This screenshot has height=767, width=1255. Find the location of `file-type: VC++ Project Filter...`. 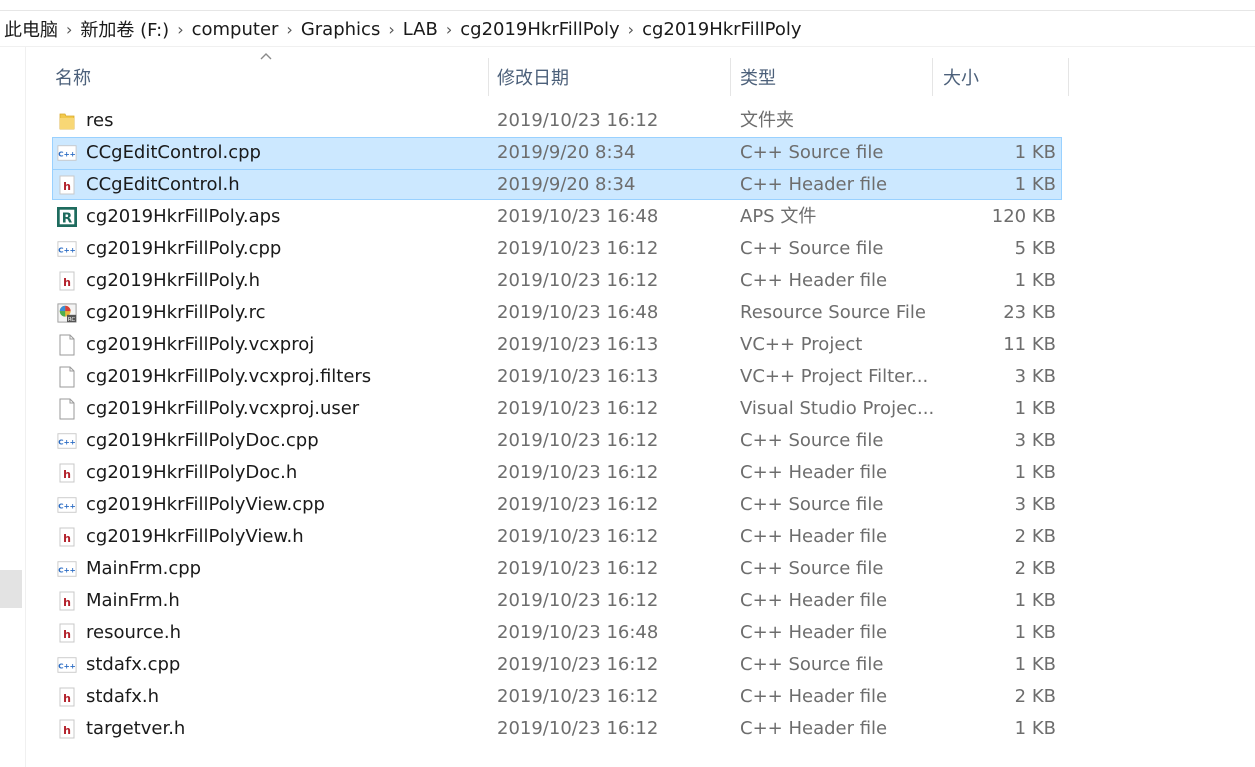

file-type: VC++ Project Filter... is located at coordinates (834, 376).